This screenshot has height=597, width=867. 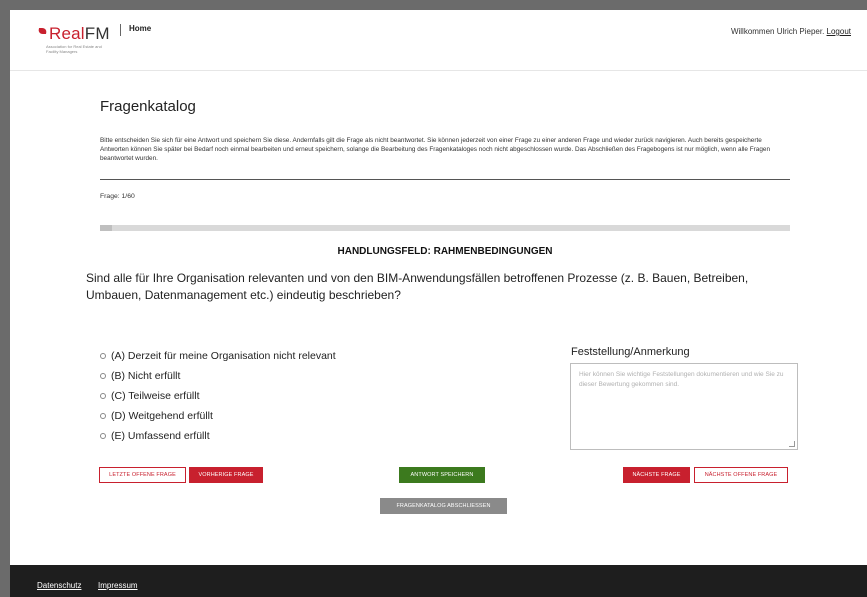 What do you see at coordinates (97, 33) in the screenshot?
I see `logo-suffix: FM` at bounding box center [97, 33].